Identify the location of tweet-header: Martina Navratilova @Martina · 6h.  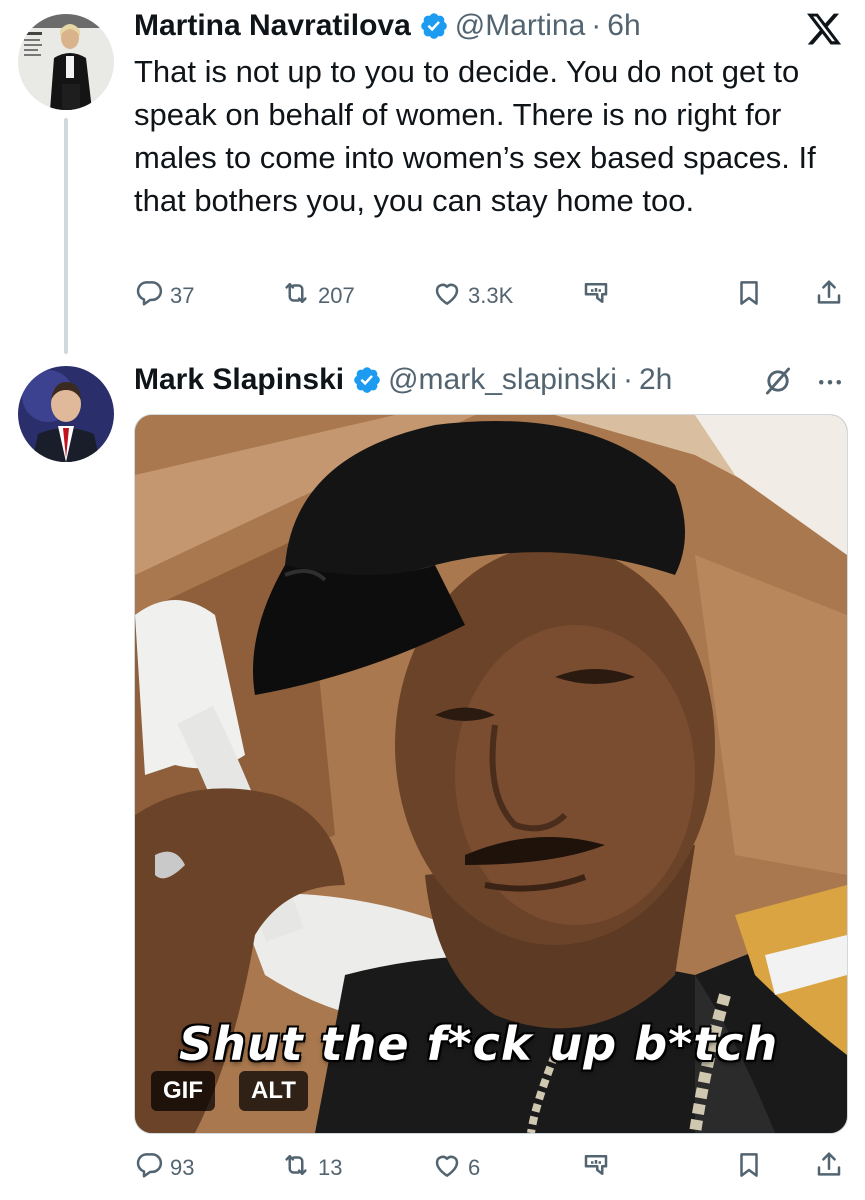
(387, 26).